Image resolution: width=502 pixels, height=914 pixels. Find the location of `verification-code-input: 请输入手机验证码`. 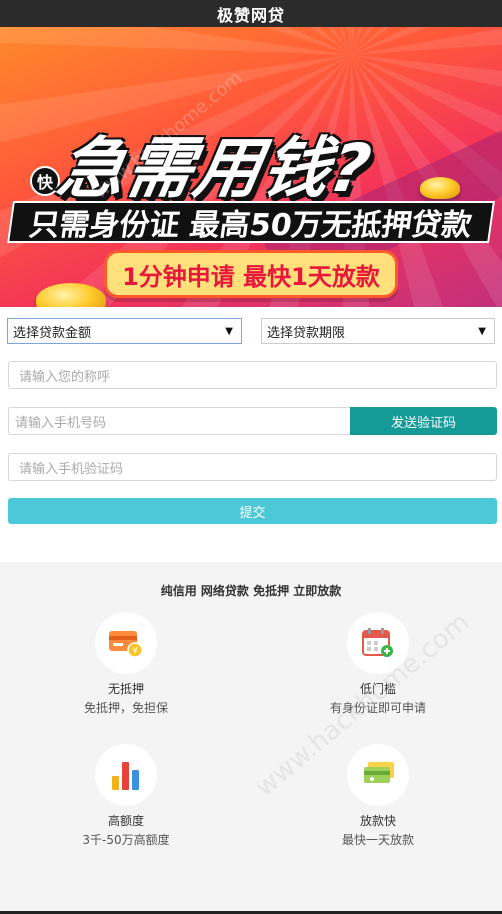

verification-code-input: 请输入手机验证码 is located at coordinates (252, 467).